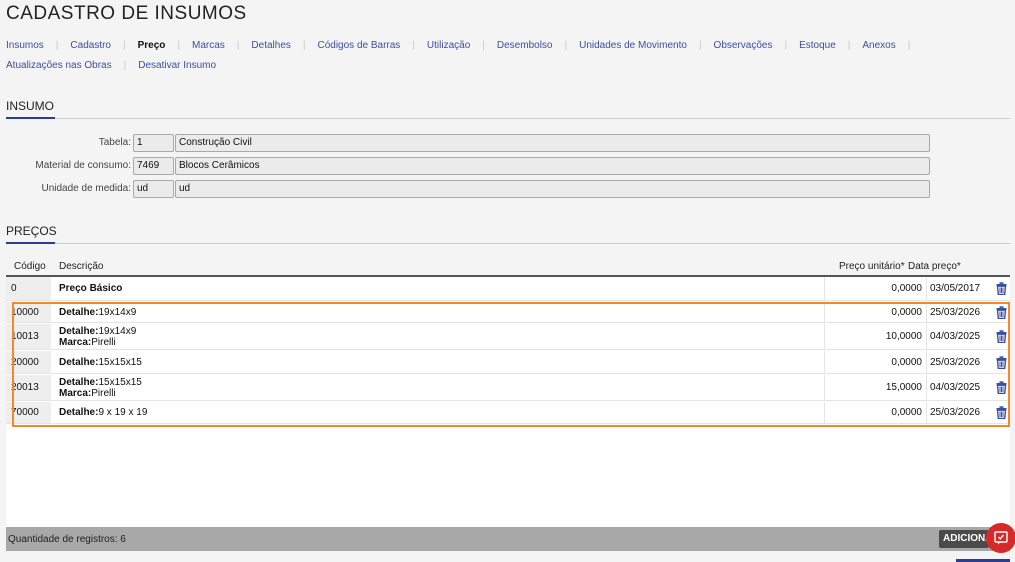 The image size is (1015, 562). I want to click on tab-anexos: Anexos, so click(878, 45).